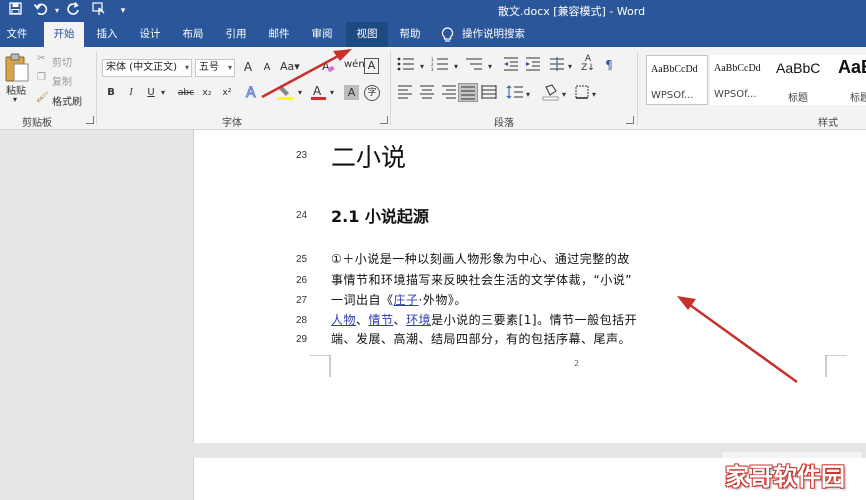 The height and width of the screenshot is (500, 866). I want to click on heading-1: 二小说, so click(368, 156).